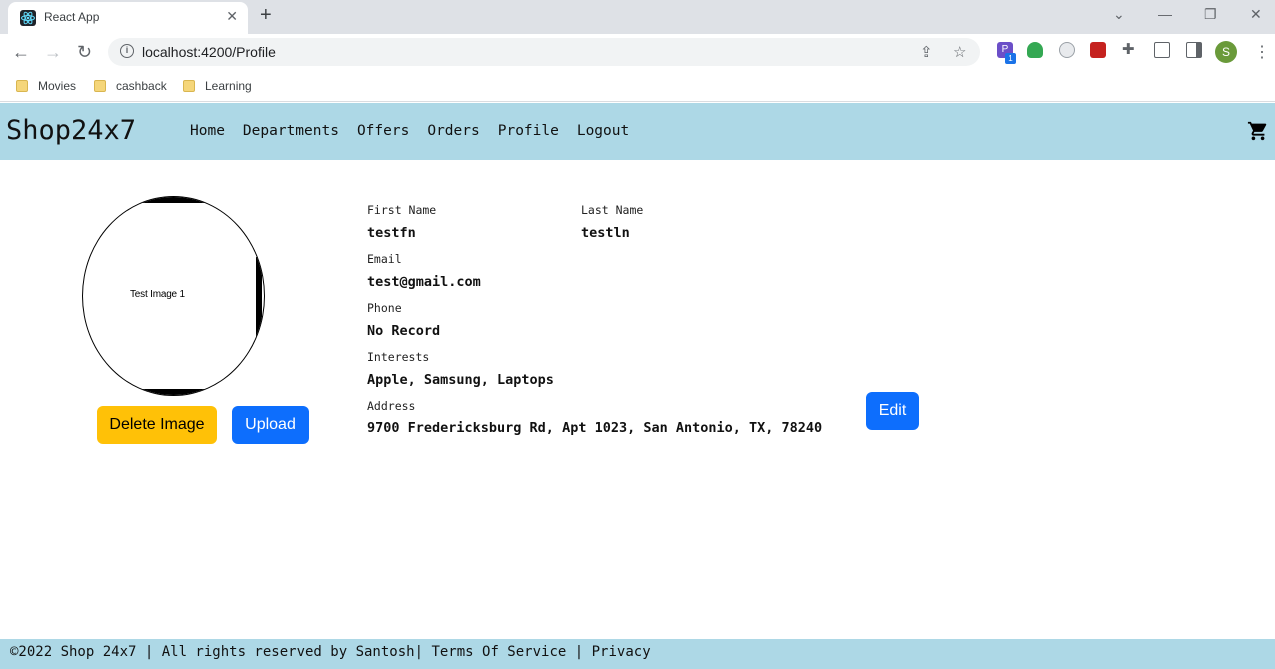  I want to click on interests-label: Interests, so click(398, 357).